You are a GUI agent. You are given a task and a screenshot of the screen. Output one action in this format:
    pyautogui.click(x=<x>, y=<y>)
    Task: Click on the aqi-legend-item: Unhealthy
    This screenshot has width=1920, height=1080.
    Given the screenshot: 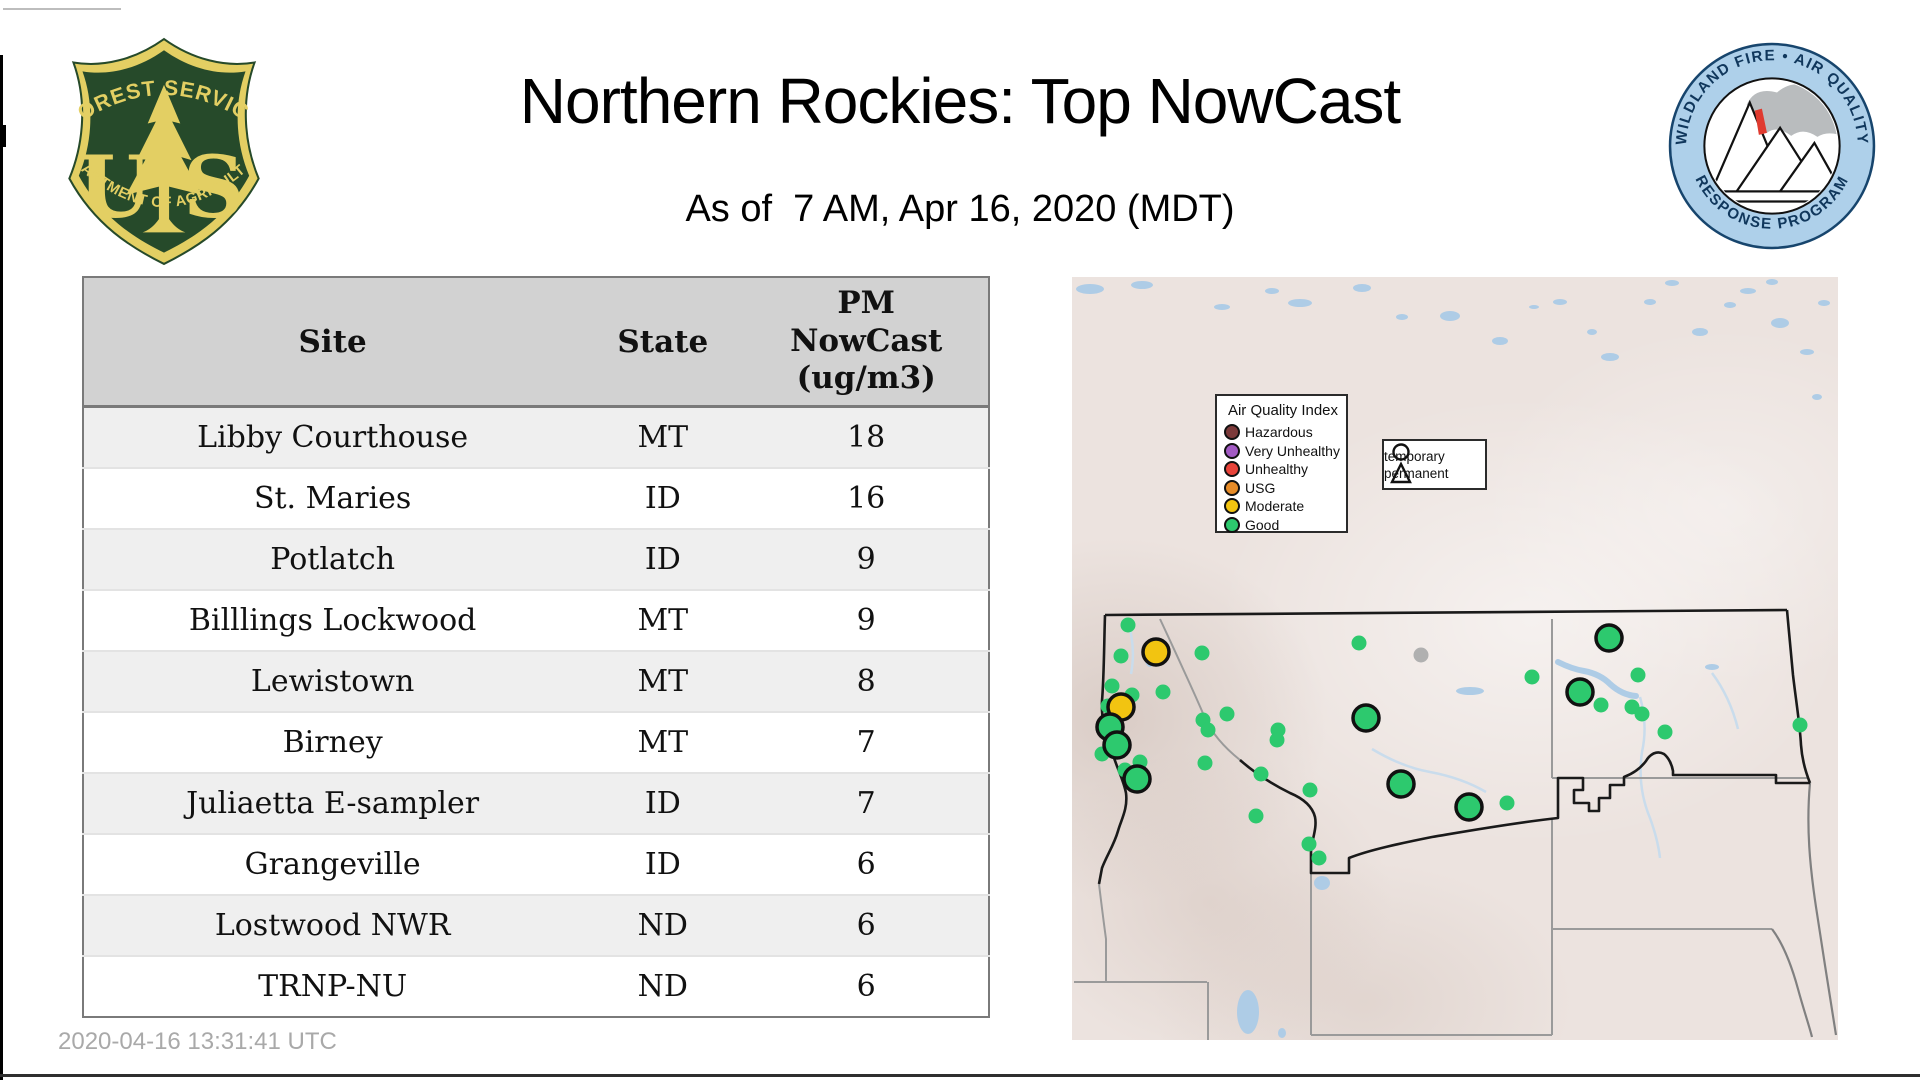 What is the action you would take?
    pyautogui.click(x=1285, y=469)
    